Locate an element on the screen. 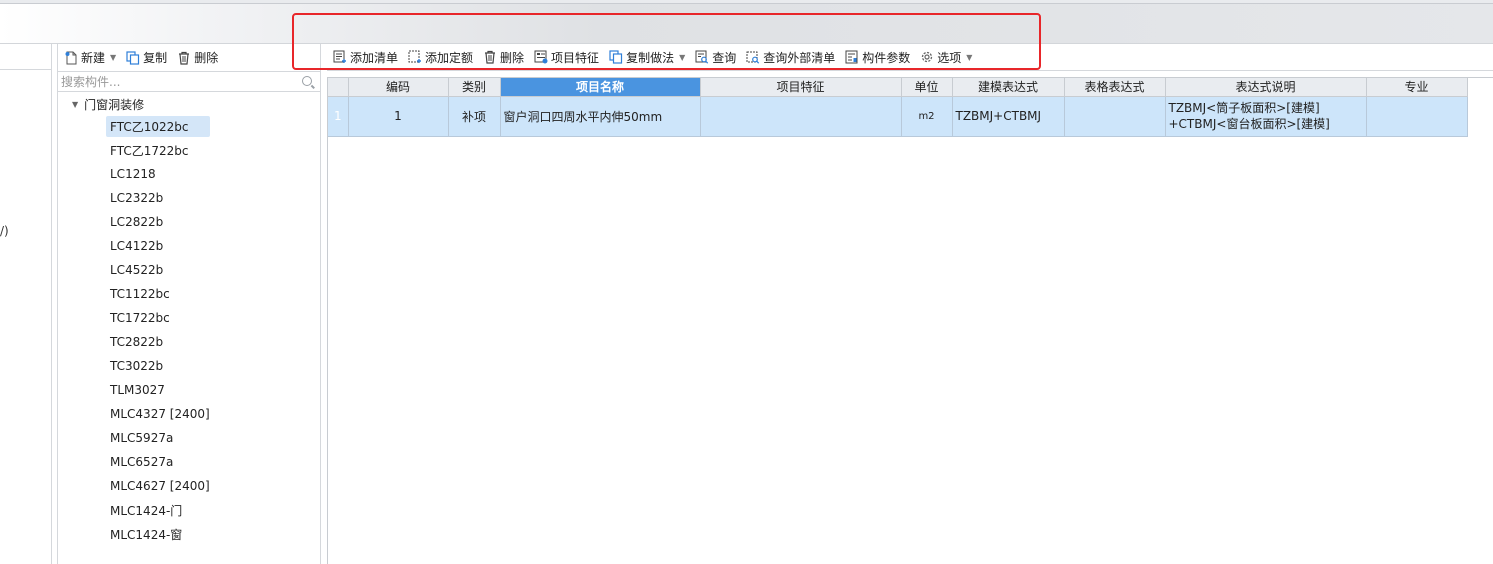 This screenshot has width=1493, height=564. code-cell: 1 is located at coordinates (398, 116).